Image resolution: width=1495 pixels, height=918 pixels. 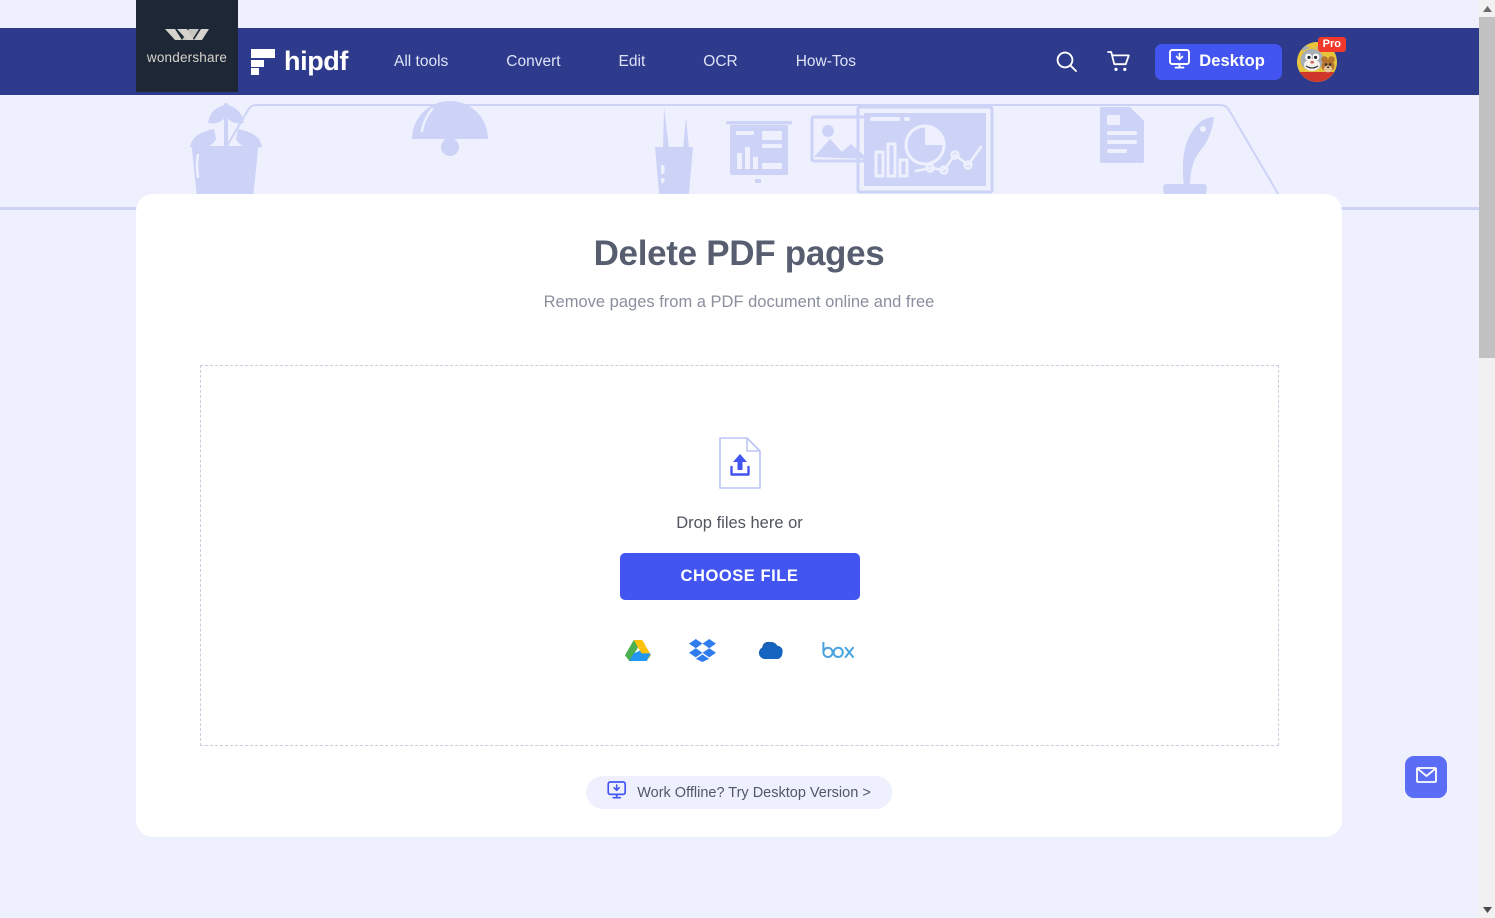 I want to click on pro-badge: Pro, so click(x=1331, y=44).